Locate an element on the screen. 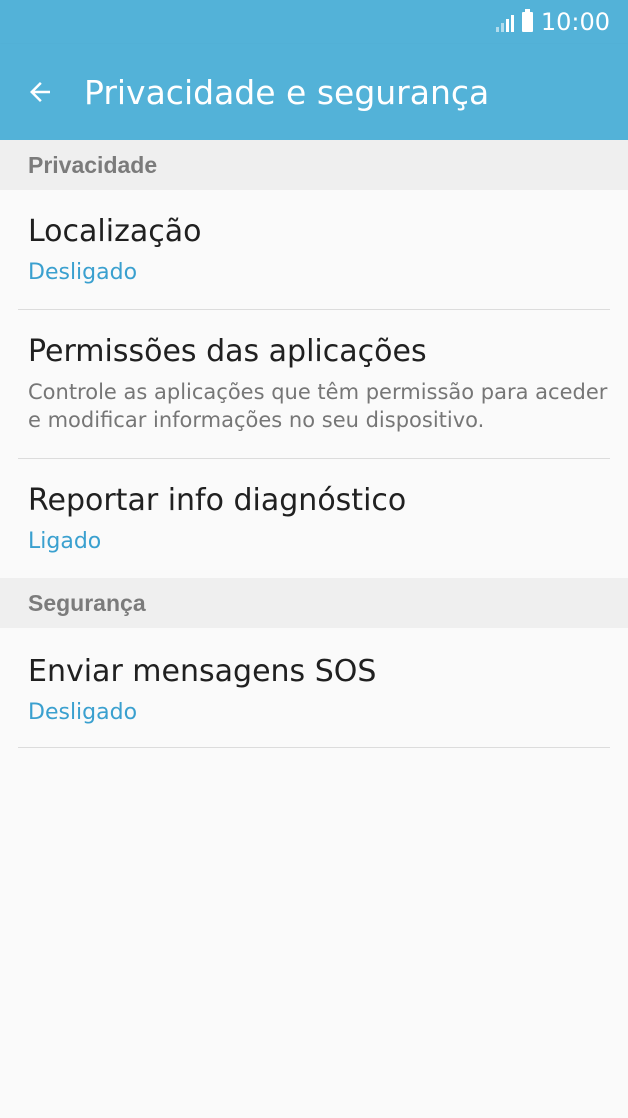 The height and width of the screenshot is (1118, 628). setting-title: Reportar info diagnóstico is located at coordinates (217, 500).